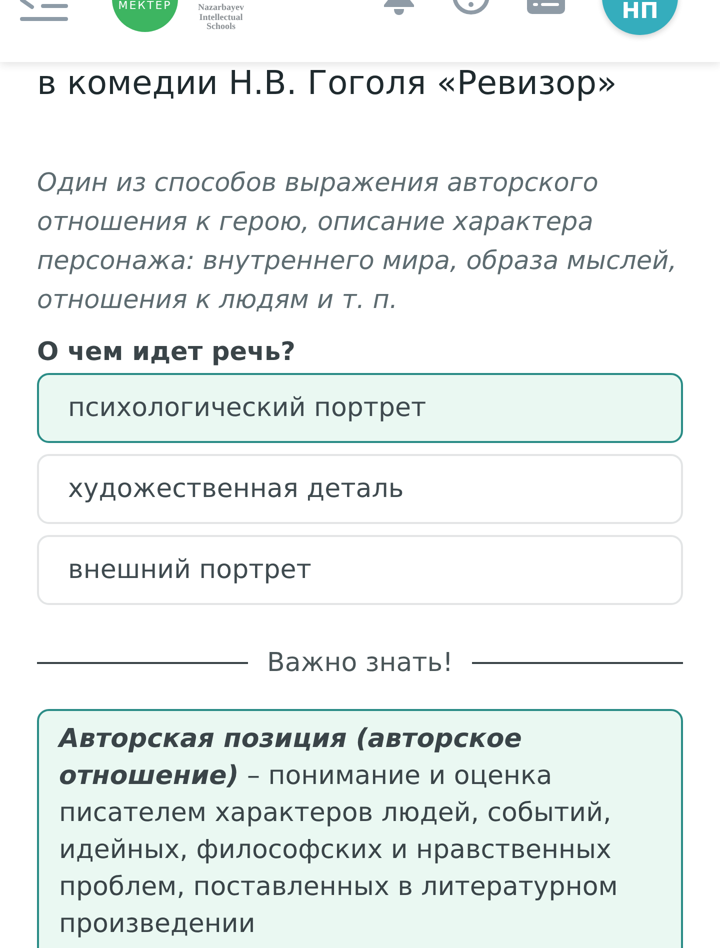 The width and height of the screenshot is (720, 948). What do you see at coordinates (360, 489) in the screenshot?
I see `answer-option: художественная деталь` at bounding box center [360, 489].